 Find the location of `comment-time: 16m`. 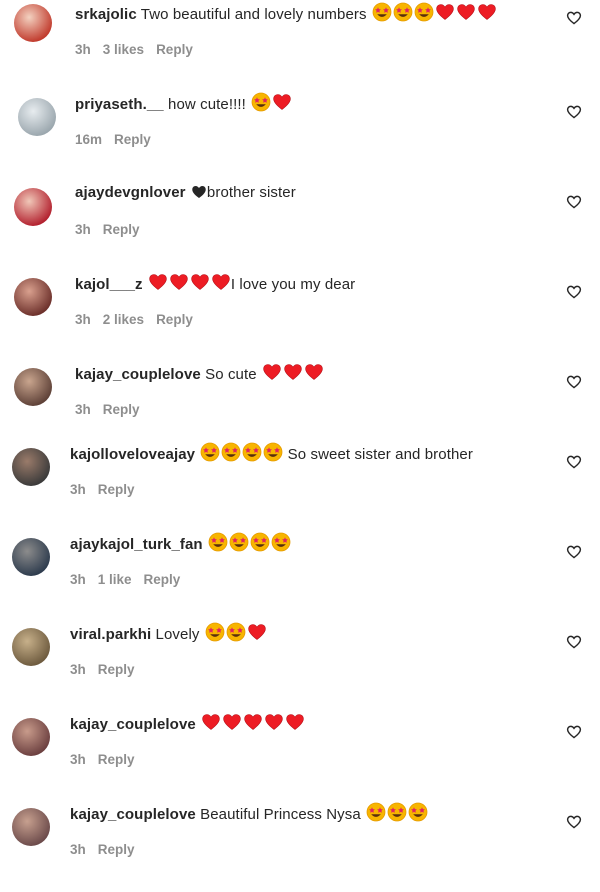

comment-time: 16m is located at coordinates (89, 139).